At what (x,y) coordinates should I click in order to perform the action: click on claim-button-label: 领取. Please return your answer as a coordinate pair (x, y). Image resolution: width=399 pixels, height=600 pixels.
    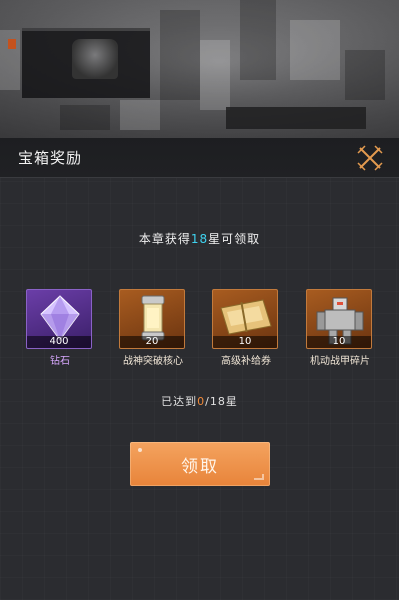
    Looking at the image, I should click on (200, 467).